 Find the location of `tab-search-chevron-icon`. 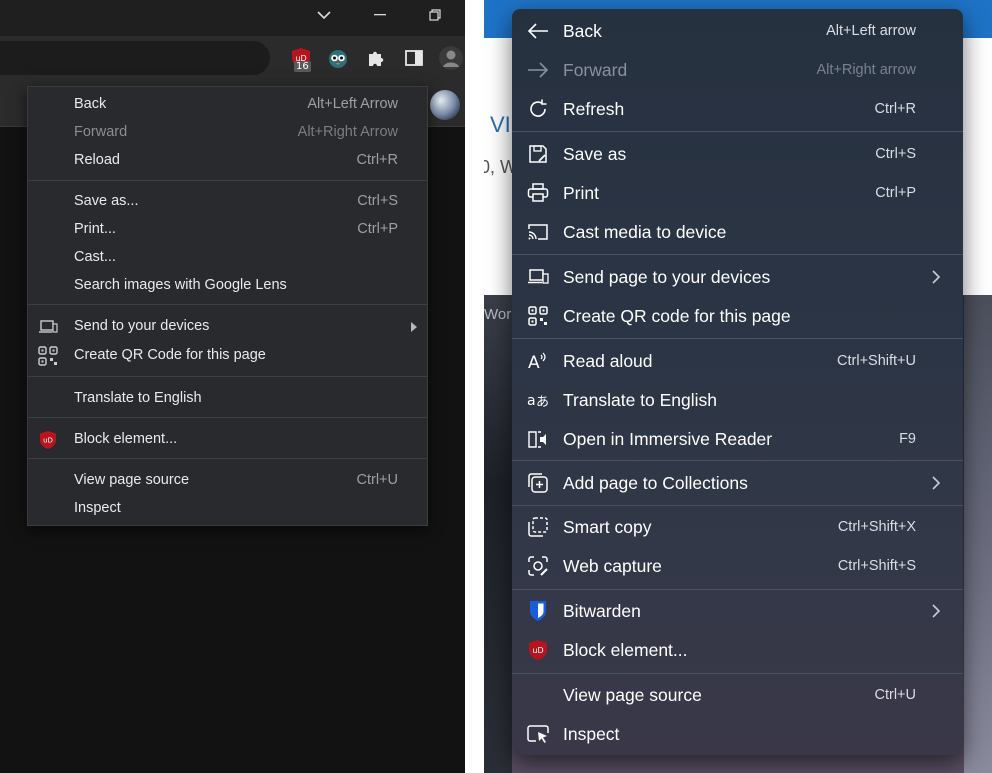

tab-search-chevron-icon is located at coordinates (324, 15).